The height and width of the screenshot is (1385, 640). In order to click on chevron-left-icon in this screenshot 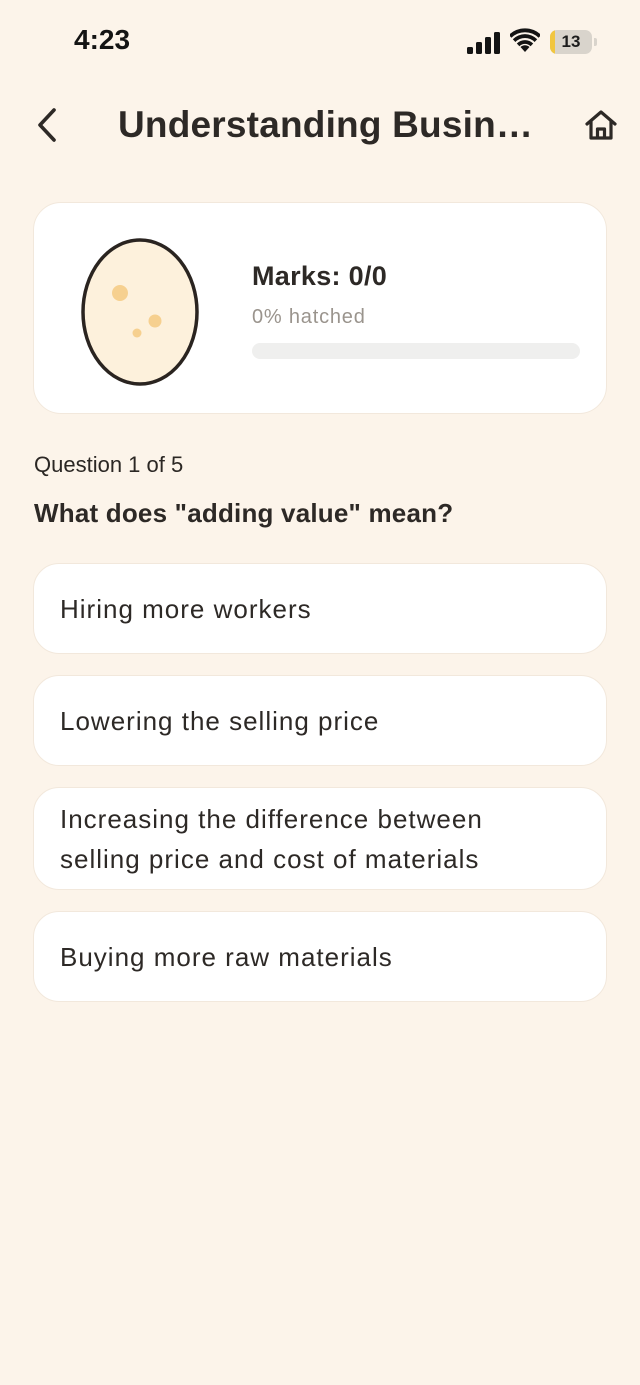, I will do `click(47, 125)`.